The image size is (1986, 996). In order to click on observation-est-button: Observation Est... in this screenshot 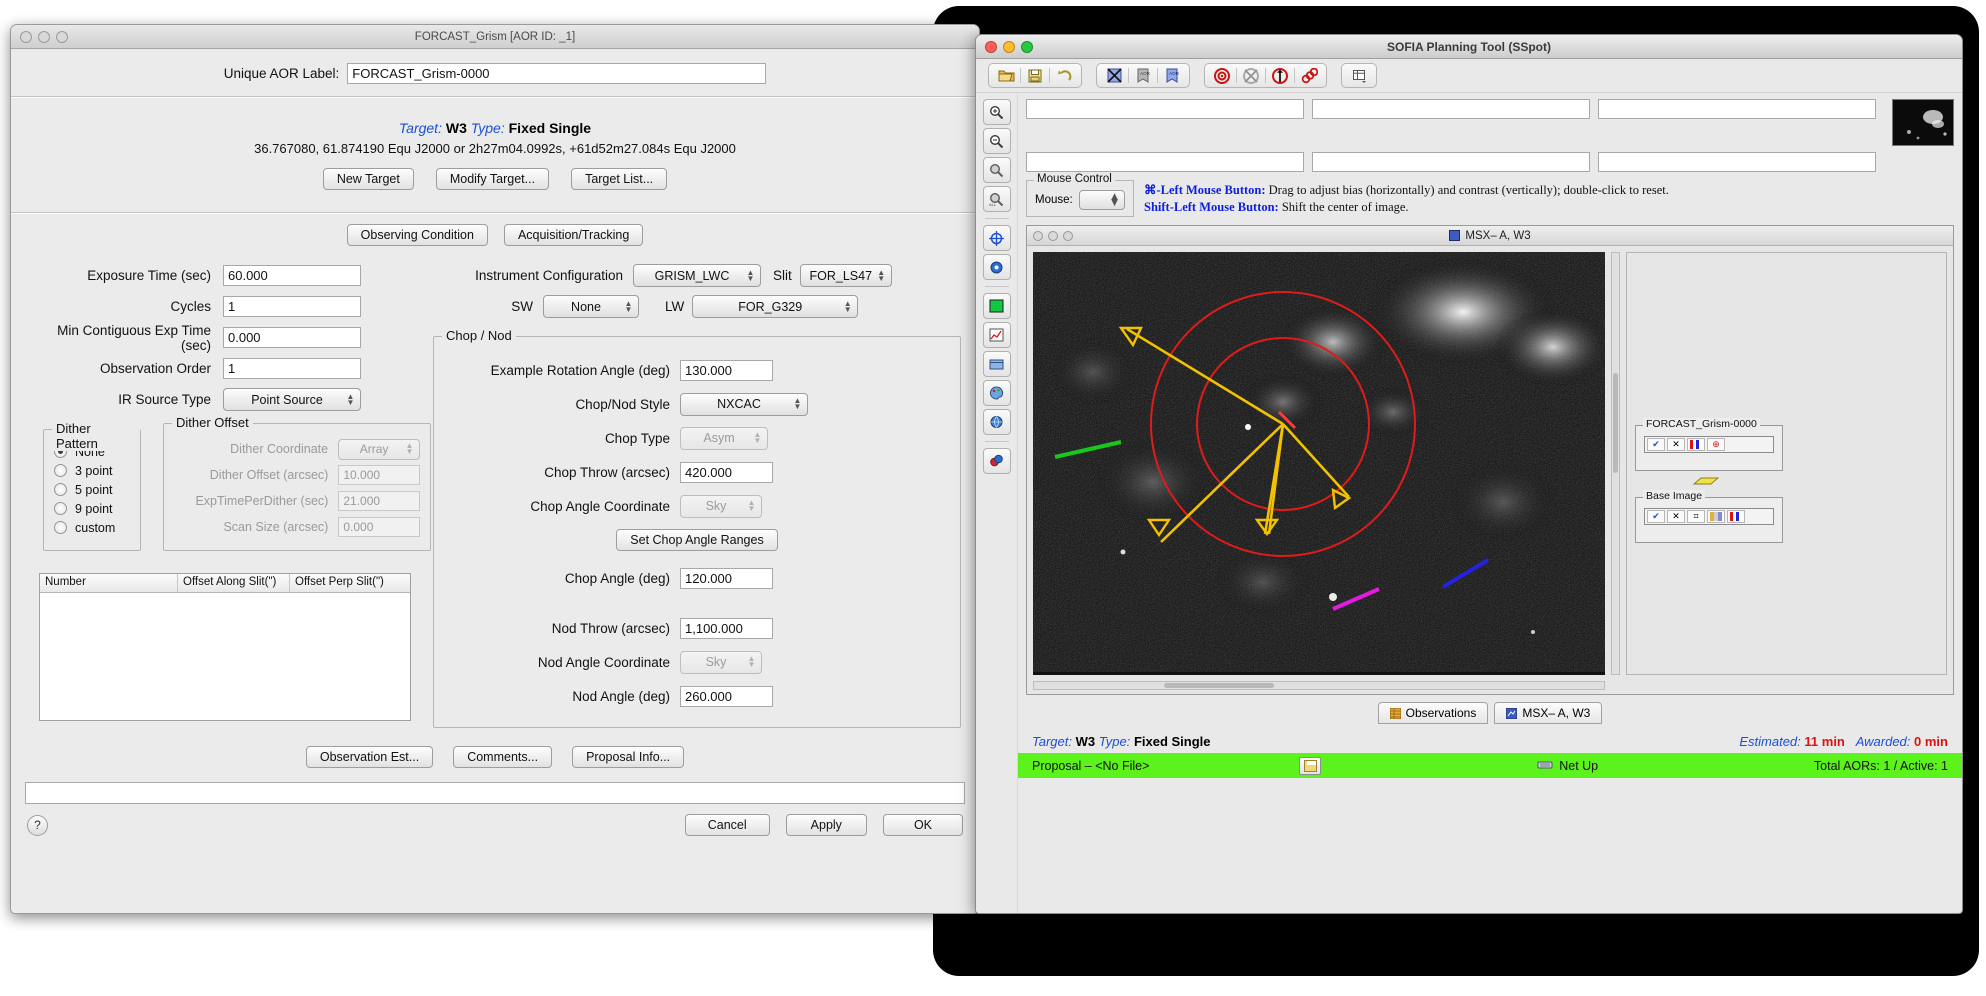, I will do `click(369, 757)`.